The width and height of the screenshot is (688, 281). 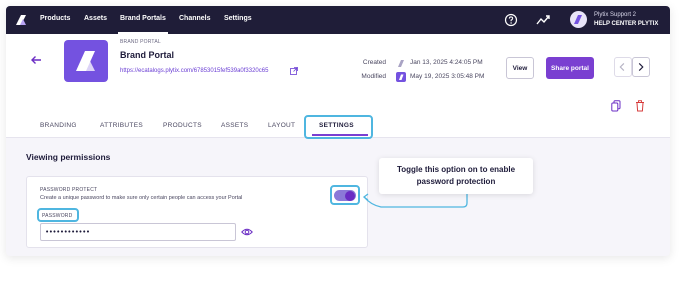 What do you see at coordinates (373, 76) in the screenshot?
I see `modified-label: Modified` at bounding box center [373, 76].